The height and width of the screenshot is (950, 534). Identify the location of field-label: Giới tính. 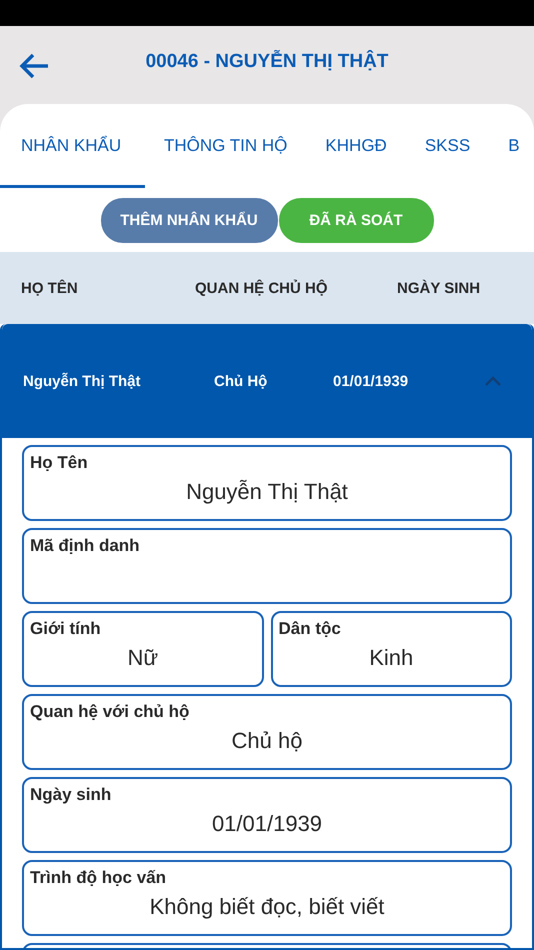
(65, 629).